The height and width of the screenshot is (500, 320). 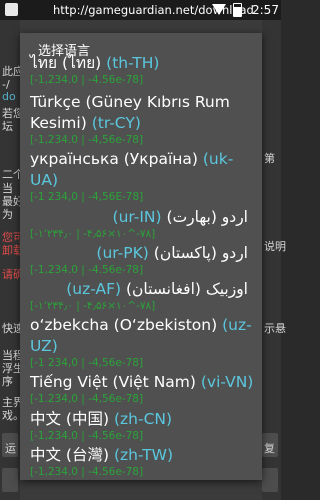 What do you see at coordinates (7, 381) in the screenshot?
I see `bg-text-fragment: 序` at bounding box center [7, 381].